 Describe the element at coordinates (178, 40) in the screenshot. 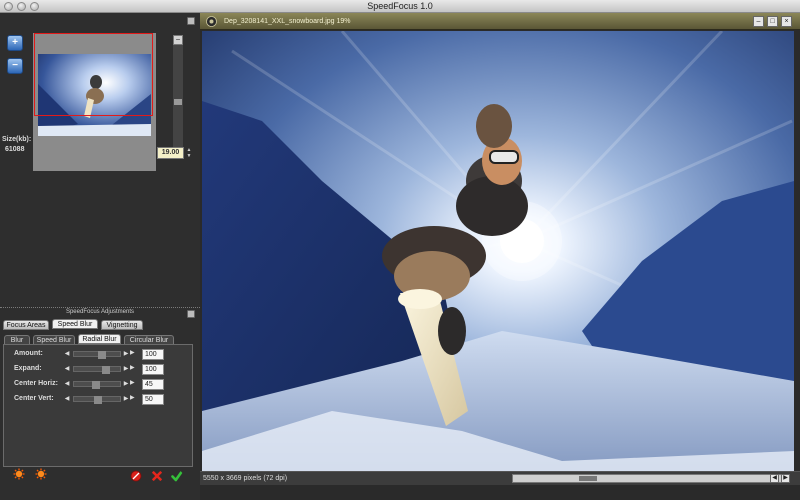

I see `zoom-slider-up-button: −` at that location.